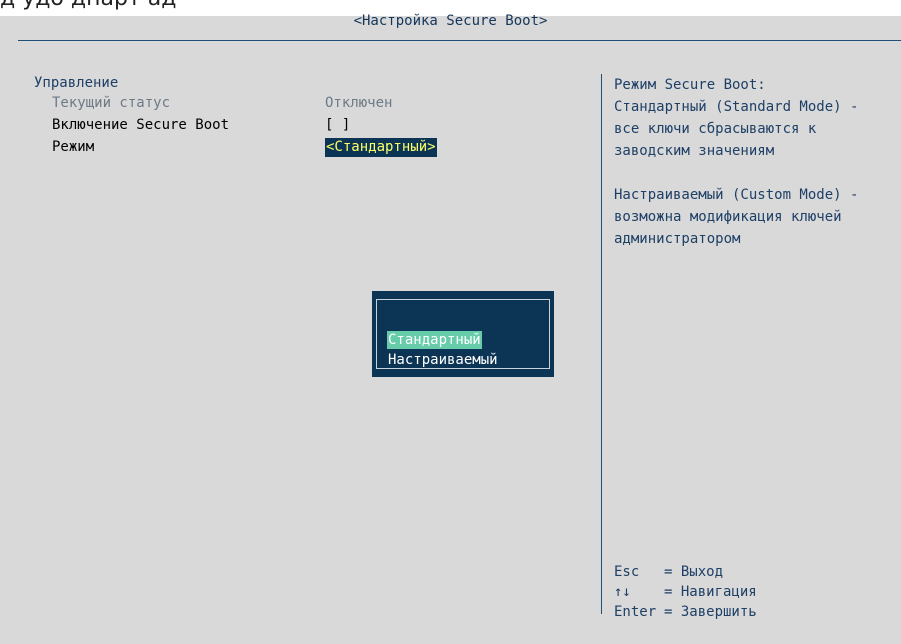  What do you see at coordinates (88, 5) in the screenshot?
I see `cropped-caption-text: д удо дпарт ад` at bounding box center [88, 5].